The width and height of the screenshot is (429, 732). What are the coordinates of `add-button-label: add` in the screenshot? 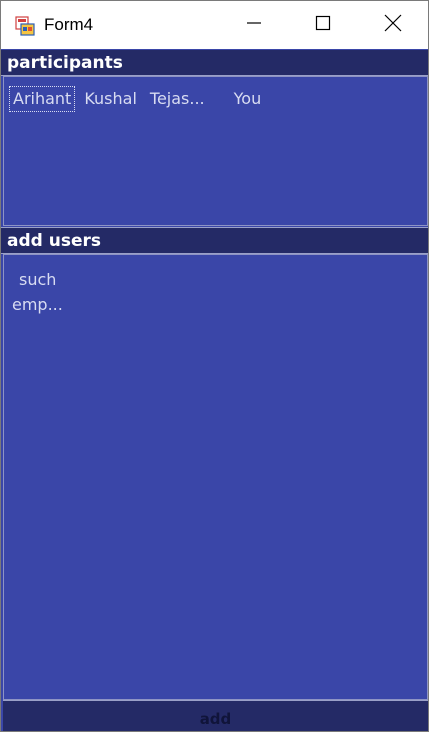 It's located at (215, 719).